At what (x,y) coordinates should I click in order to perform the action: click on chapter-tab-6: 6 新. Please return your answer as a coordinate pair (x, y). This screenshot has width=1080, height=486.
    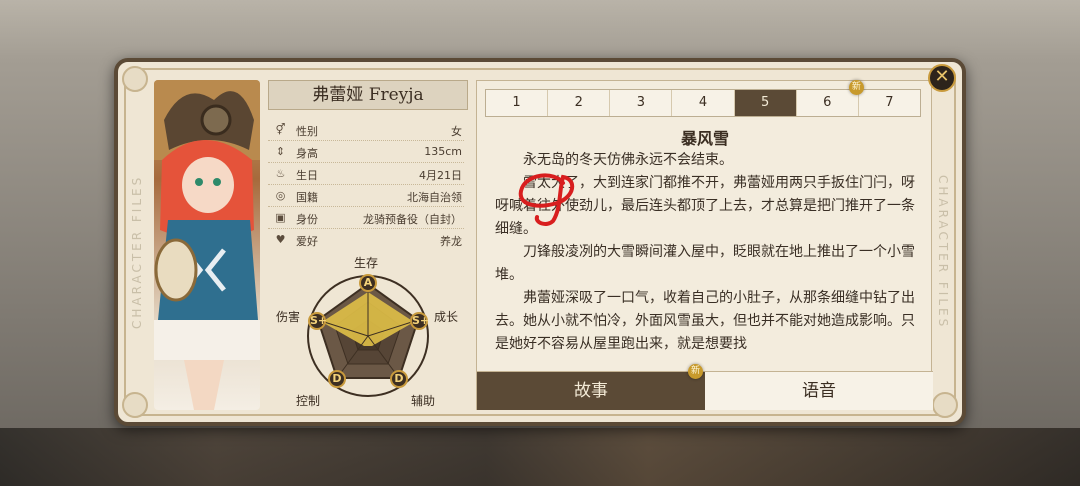
    Looking at the image, I should click on (830, 98).